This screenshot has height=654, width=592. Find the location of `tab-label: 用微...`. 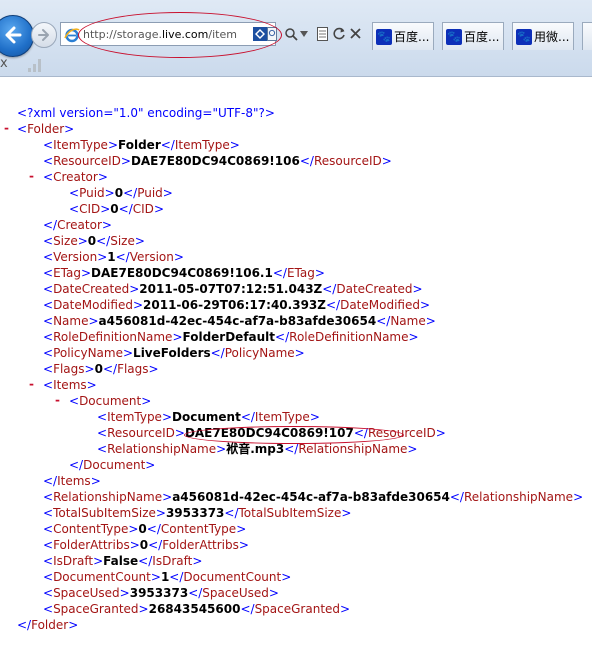

tab-label: 用微... is located at coordinates (552, 37).